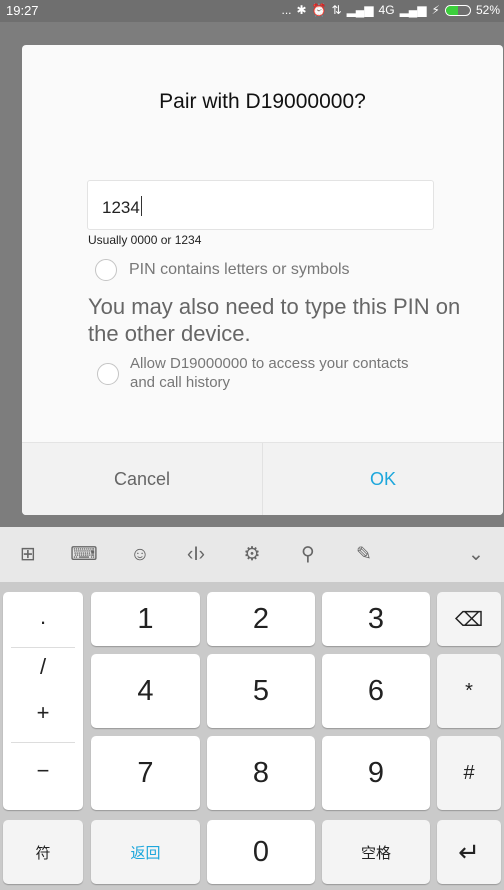  What do you see at coordinates (413, 10) in the screenshot?
I see `signal-strength-2-icon: ▂▄▆` at bounding box center [413, 10].